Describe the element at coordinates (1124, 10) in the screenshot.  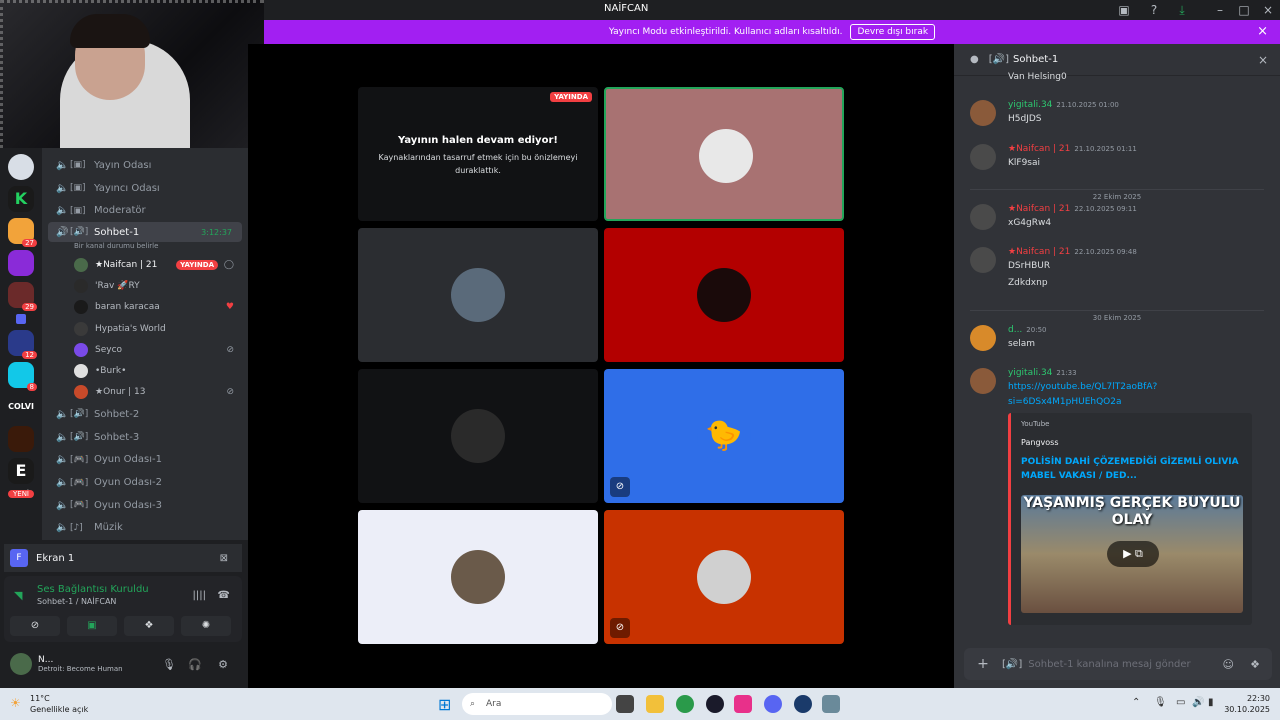
I see `inbox-icon: ▣` at that location.